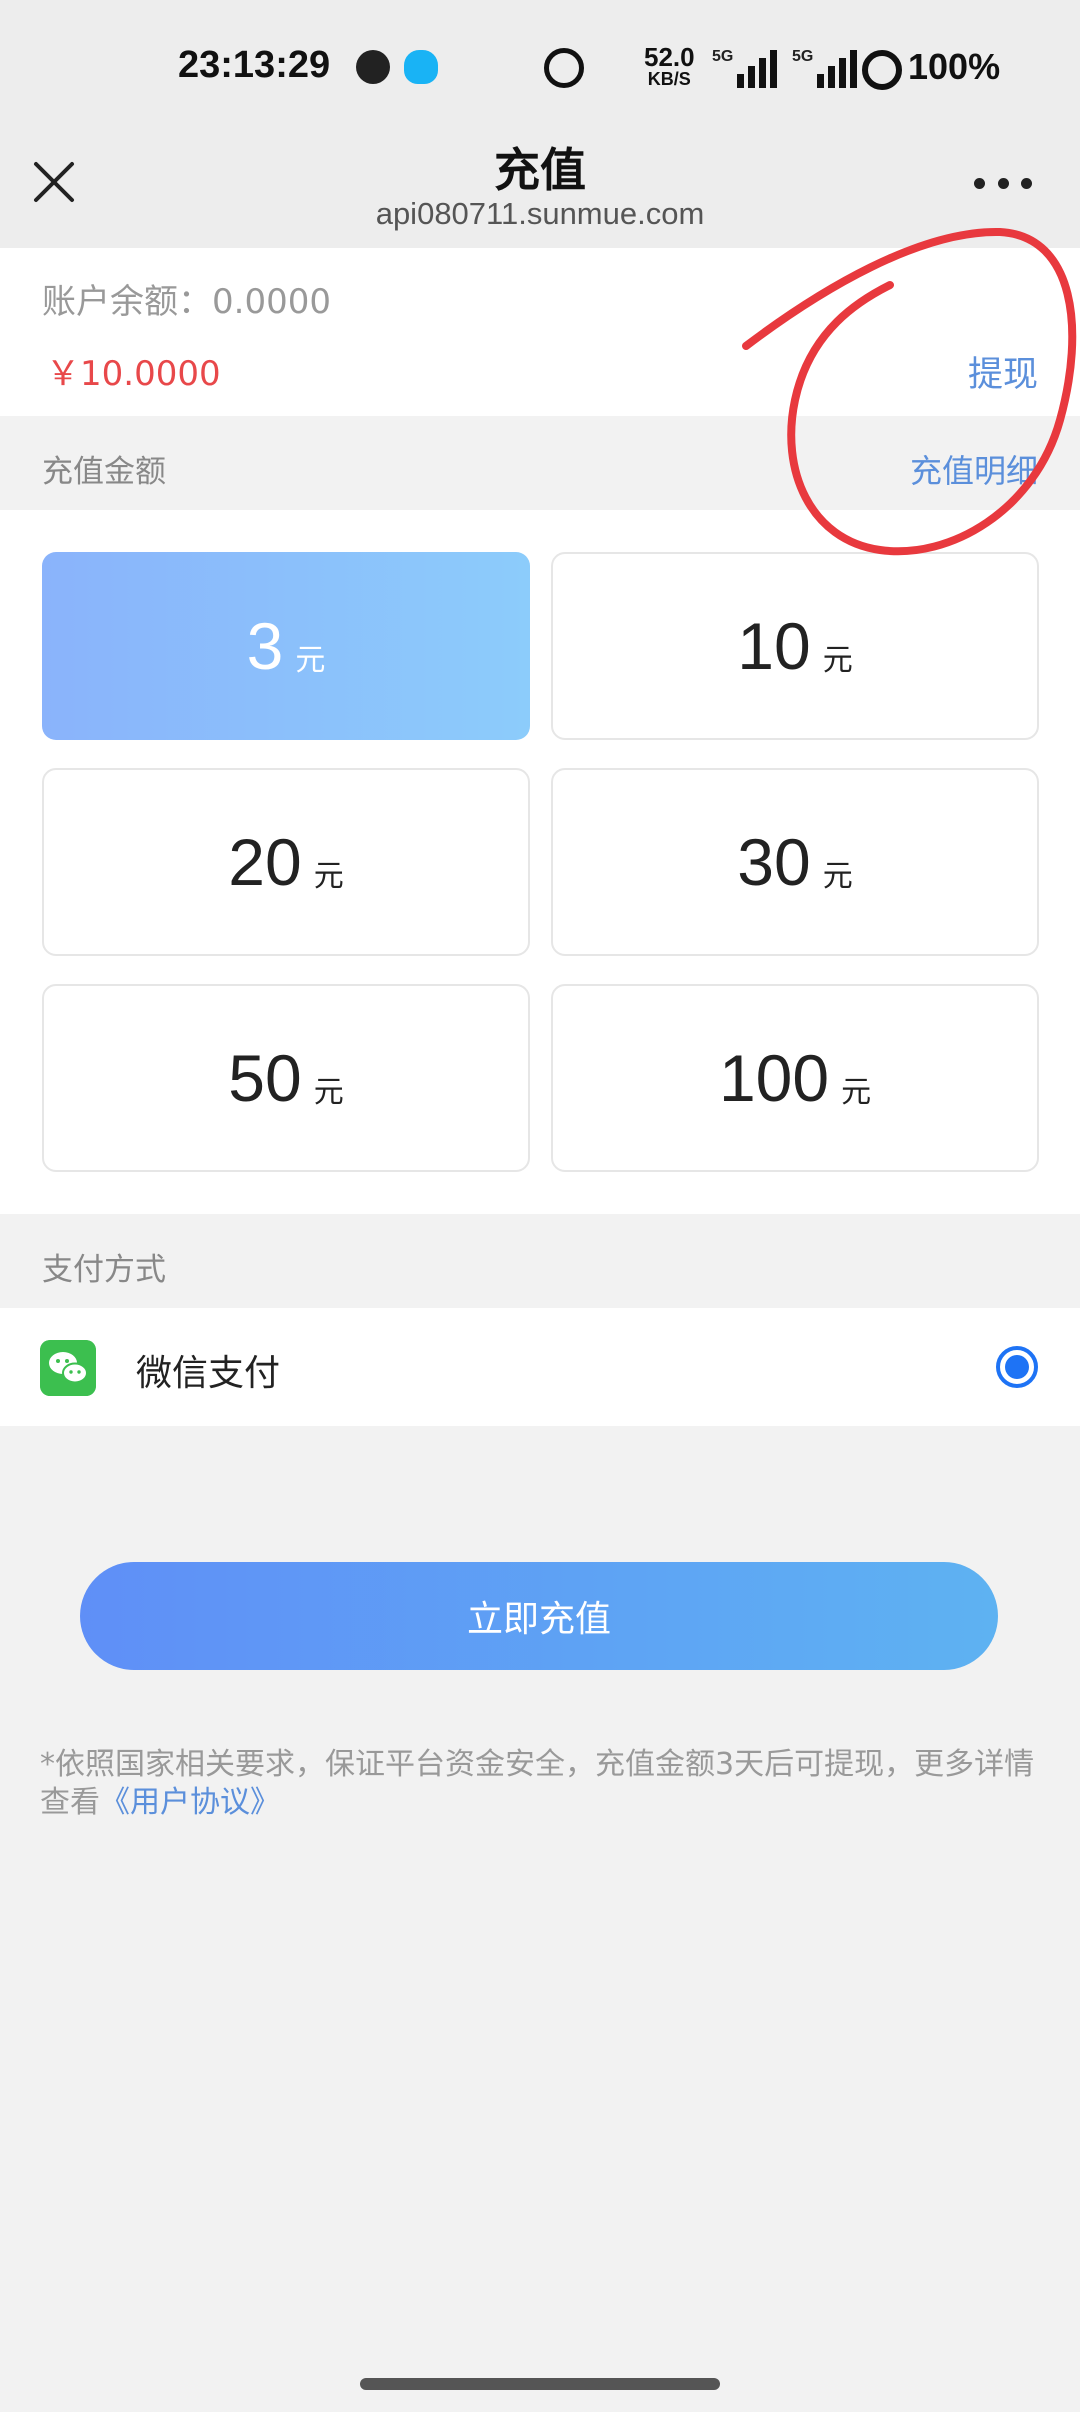 The image size is (1080, 2412). What do you see at coordinates (803, 56) in the screenshot?
I see `signal-2-tag: 5G` at bounding box center [803, 56].